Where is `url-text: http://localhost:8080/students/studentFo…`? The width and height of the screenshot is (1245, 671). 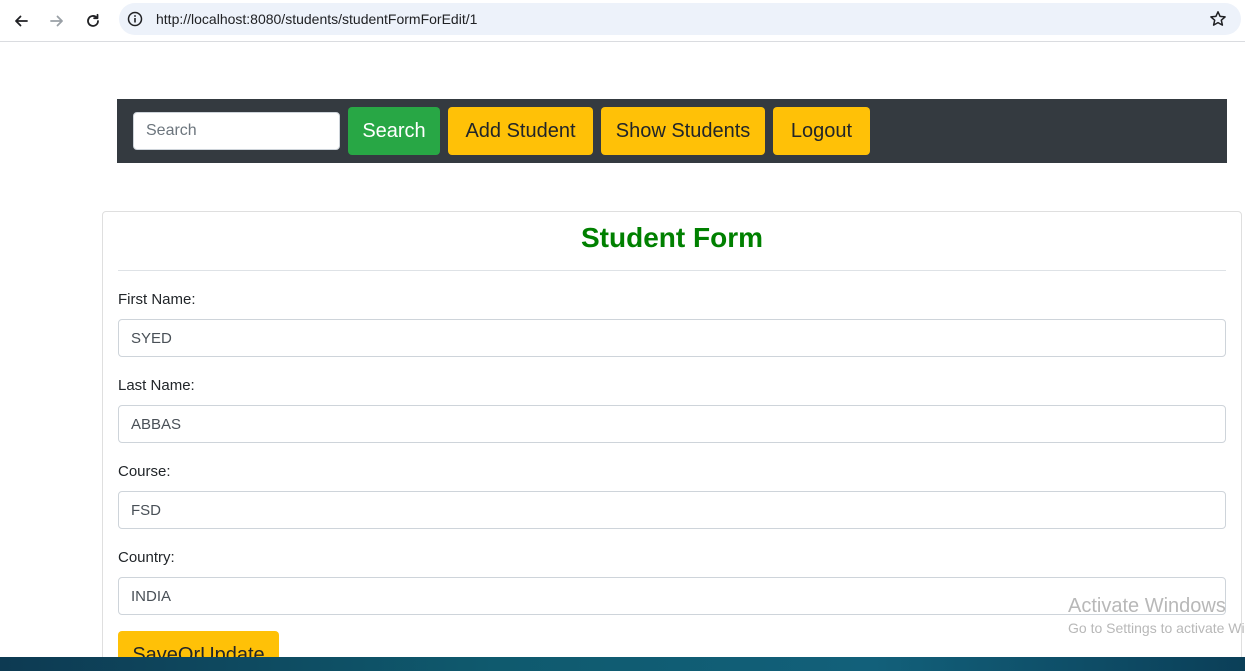 url-text: http://localhost:8080/students/studentFo… is located at coordinates (316, 19).